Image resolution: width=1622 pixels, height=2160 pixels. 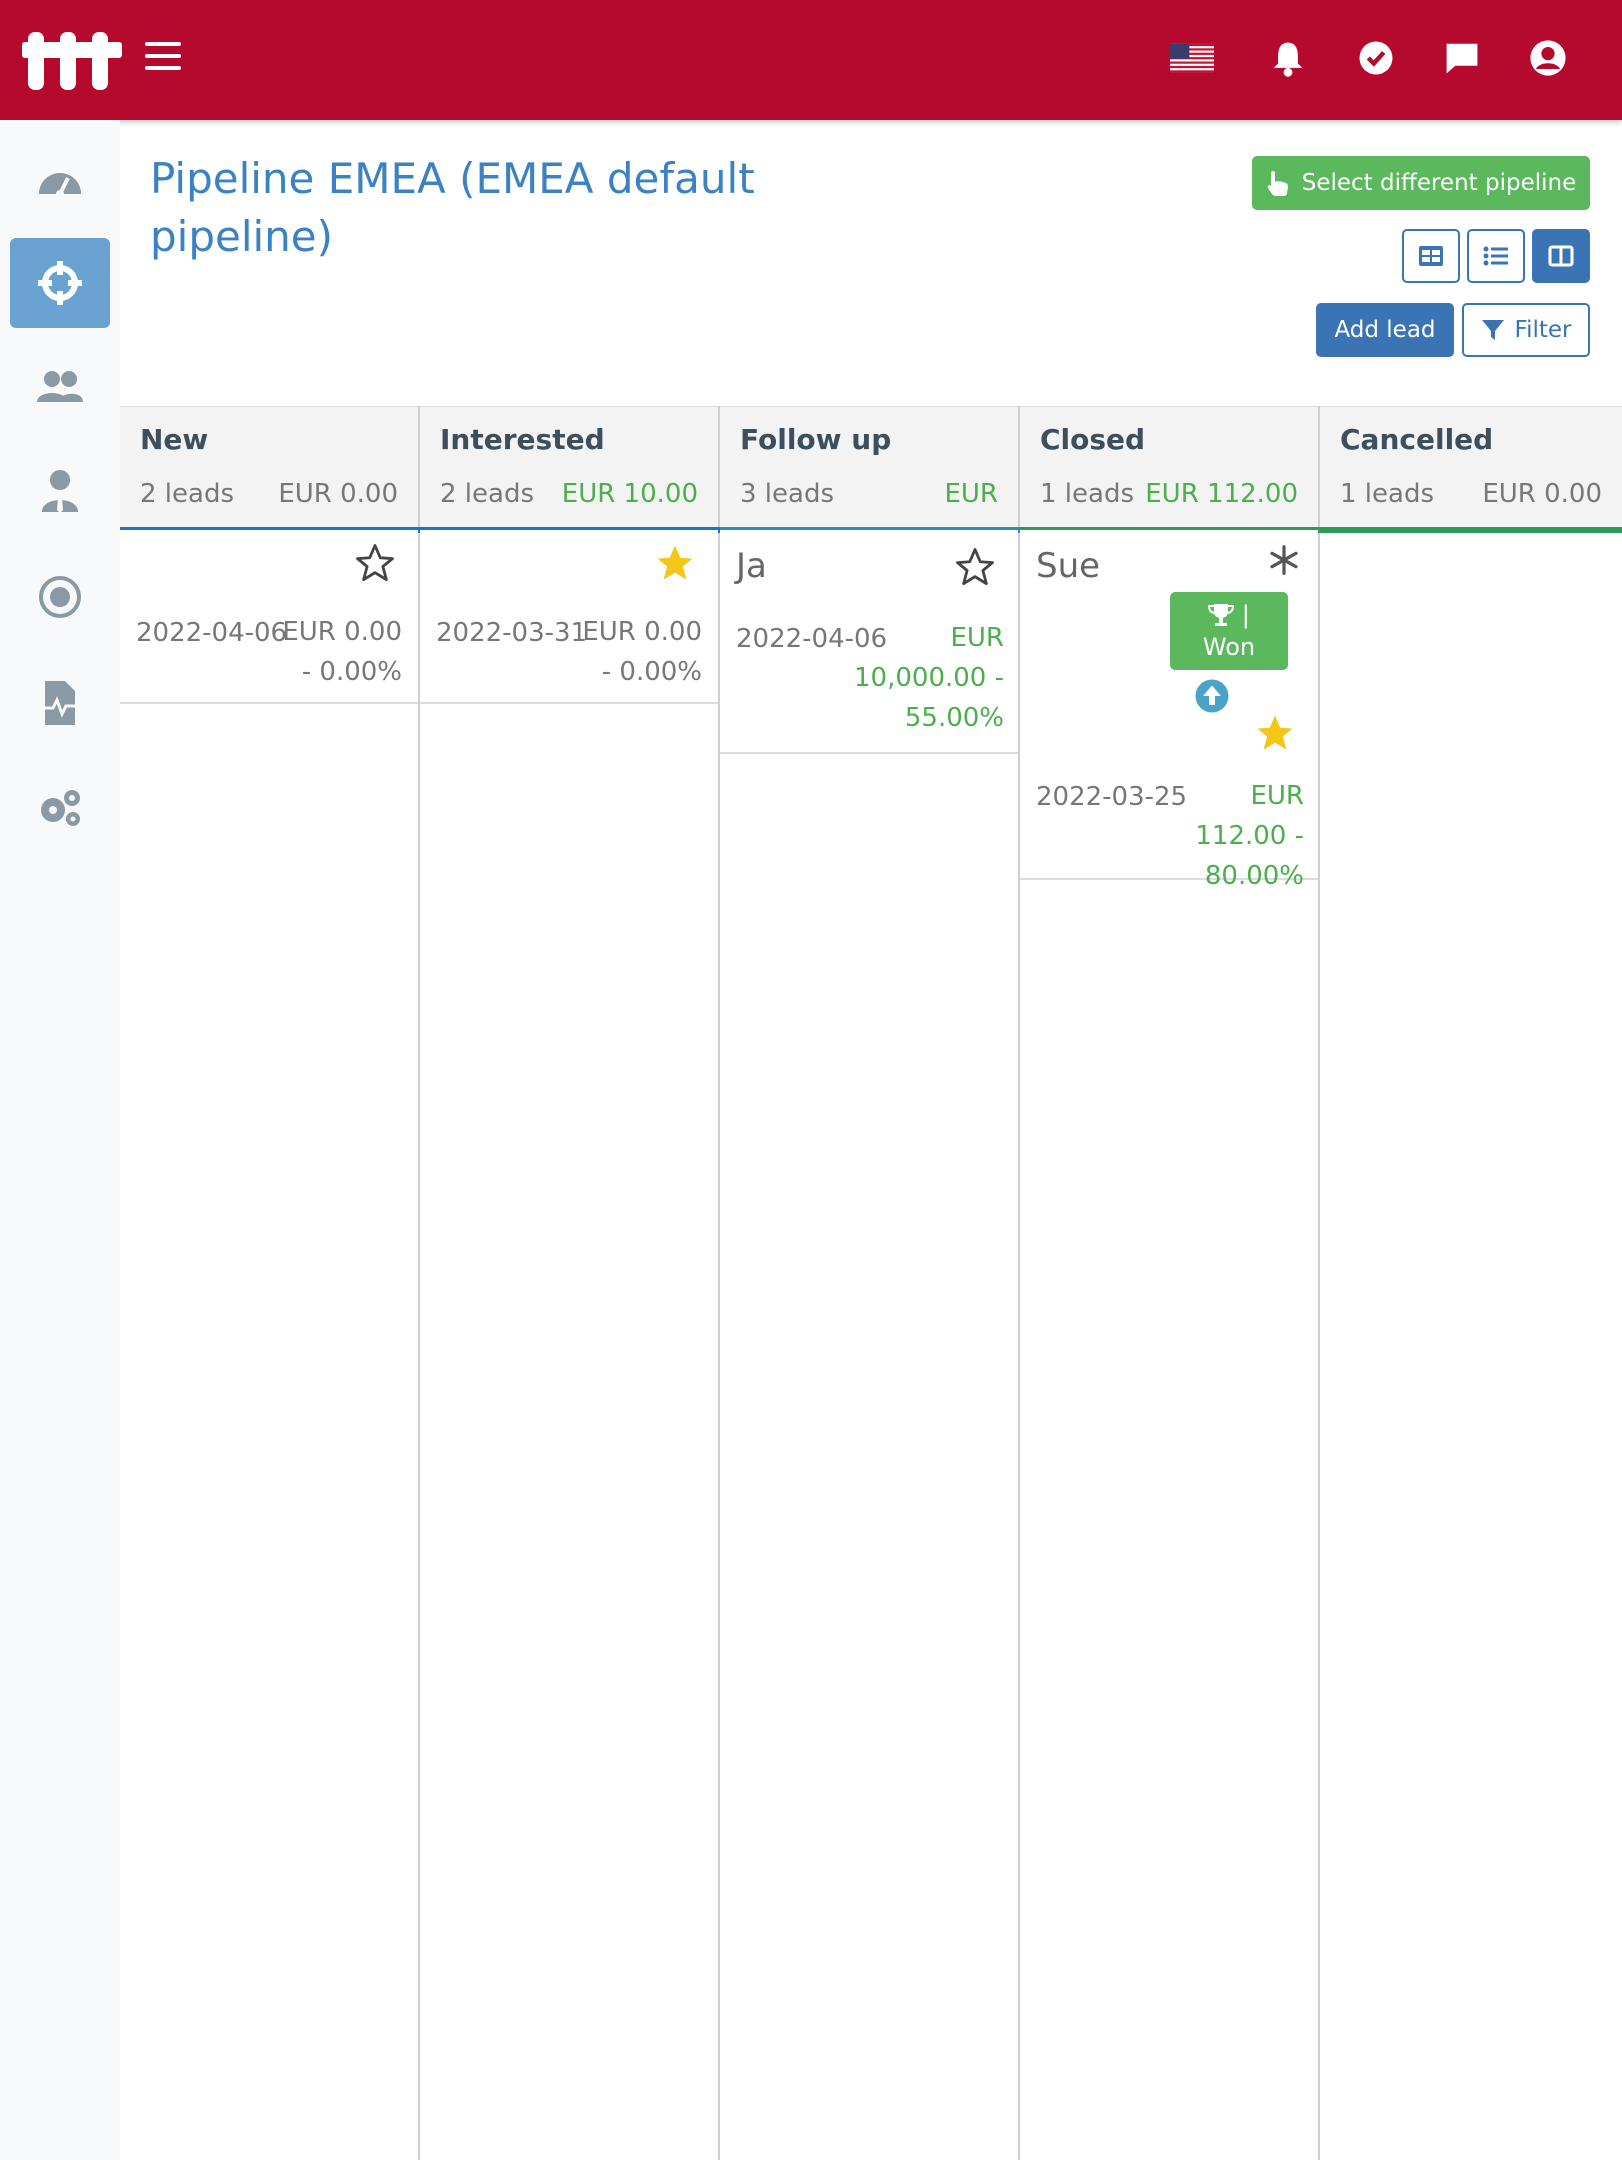 I want to click on page-title: Pipeline EMEA (EMEA default pipeline), so click(x=452, y=207).